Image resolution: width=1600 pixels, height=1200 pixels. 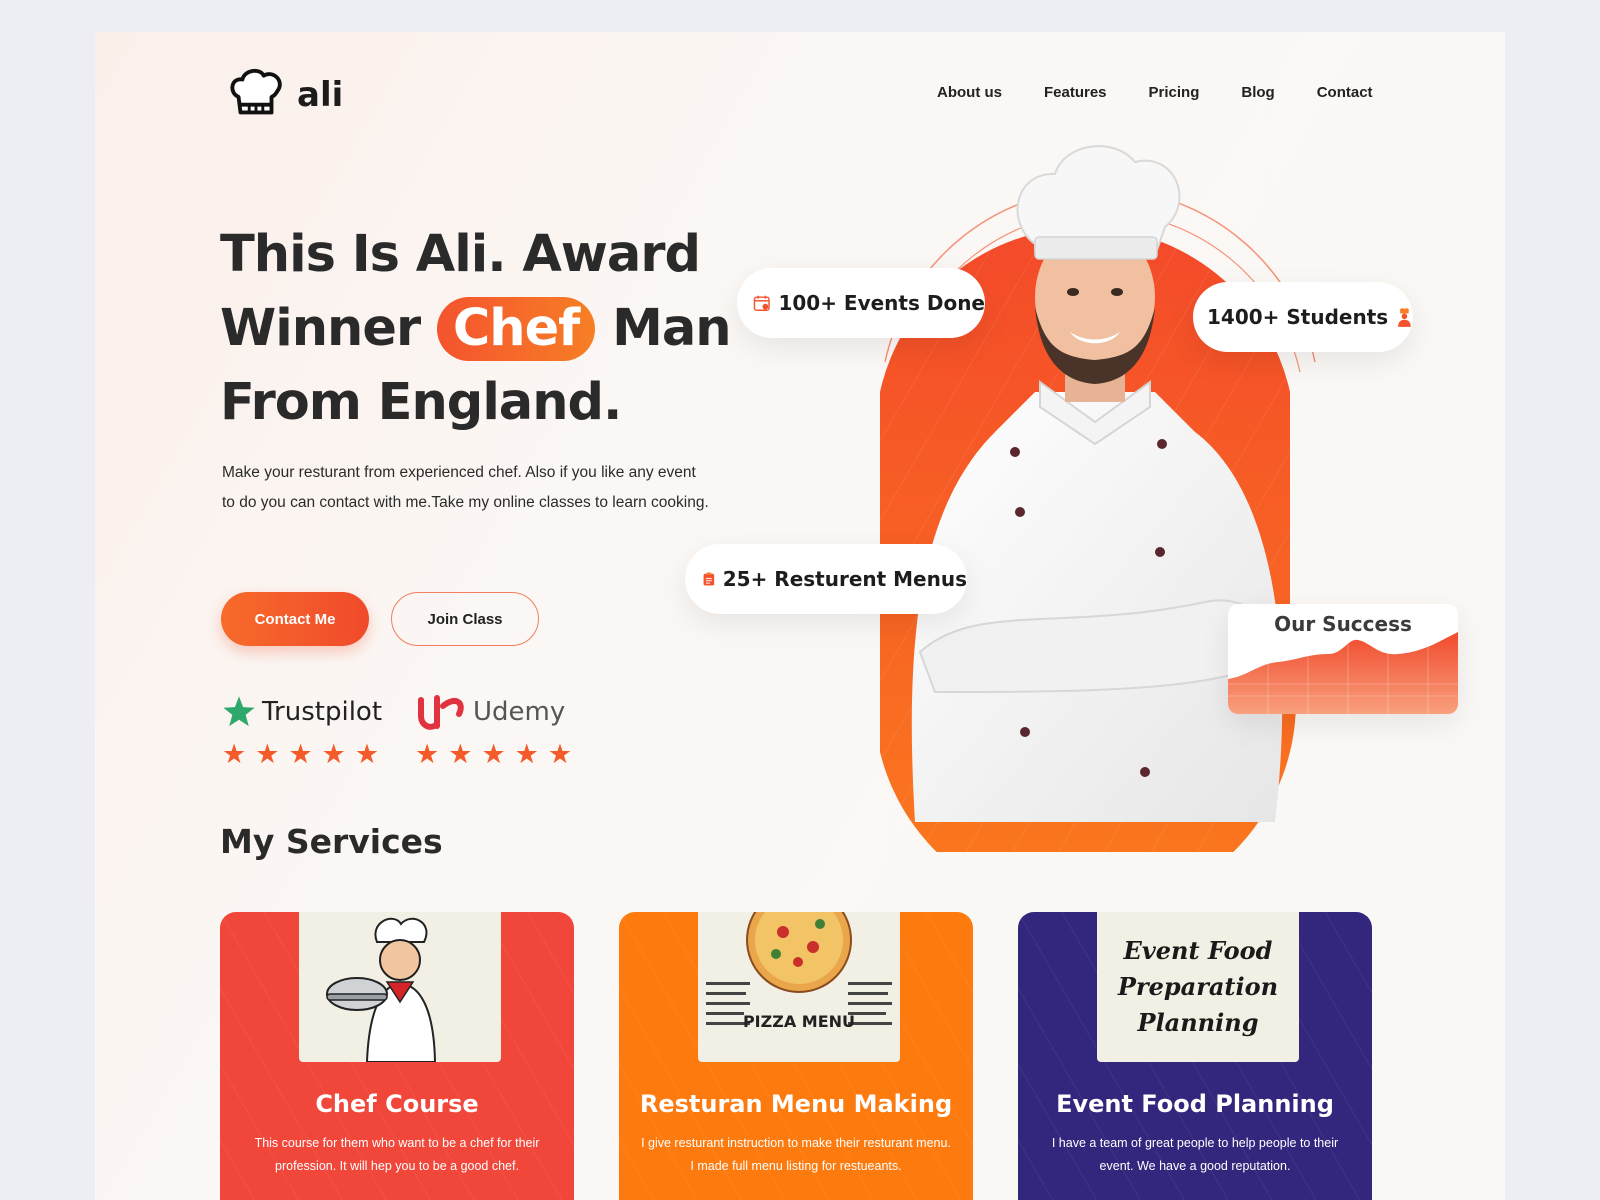 I want to click on contact-me-button: Contact Me, so click(x=295, y=619).